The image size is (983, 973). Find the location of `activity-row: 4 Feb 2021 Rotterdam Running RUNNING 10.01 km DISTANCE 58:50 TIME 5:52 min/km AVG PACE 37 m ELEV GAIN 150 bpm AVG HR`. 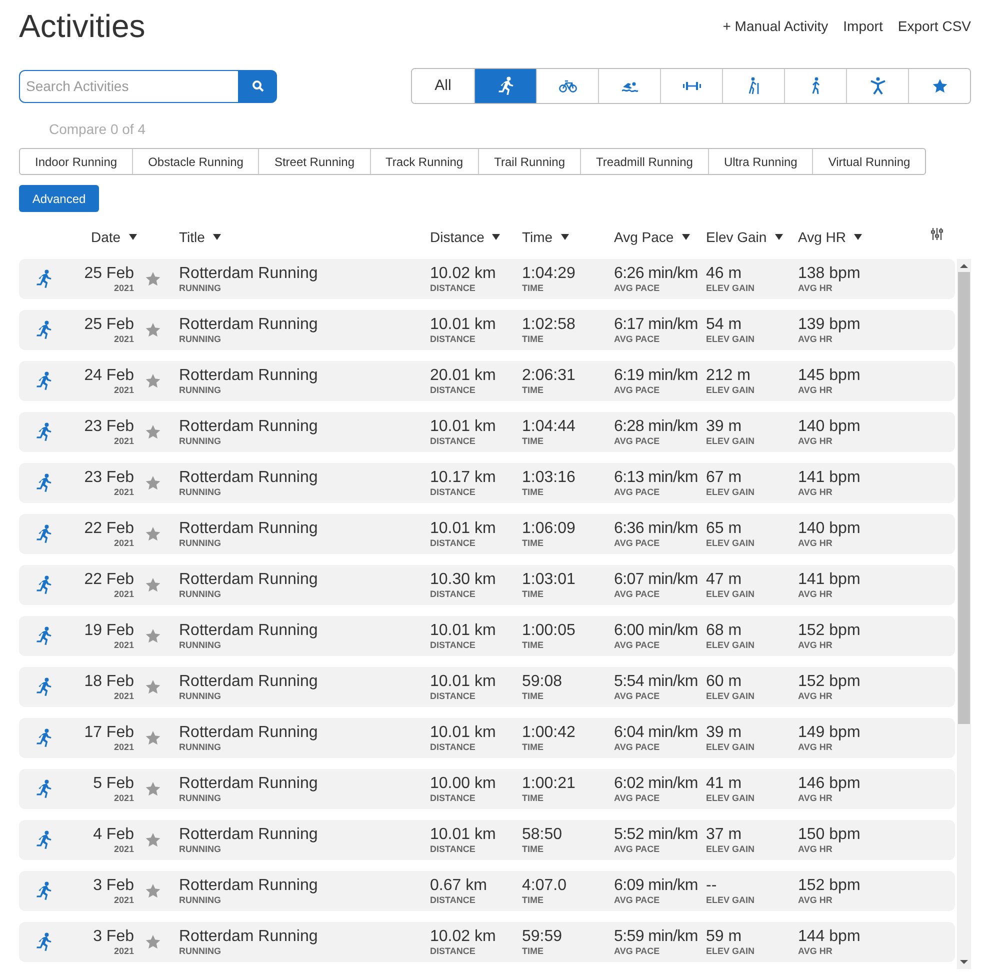

activity-row: 4 Feb 2021 Rotterdam Running RUNNING 10.01 km DISTANCE 58:50 TIME 5:52 min/km AVG PACE 37 m ELEV GAIN 150 bpm AVG HR is located at coordinates (487, 840).